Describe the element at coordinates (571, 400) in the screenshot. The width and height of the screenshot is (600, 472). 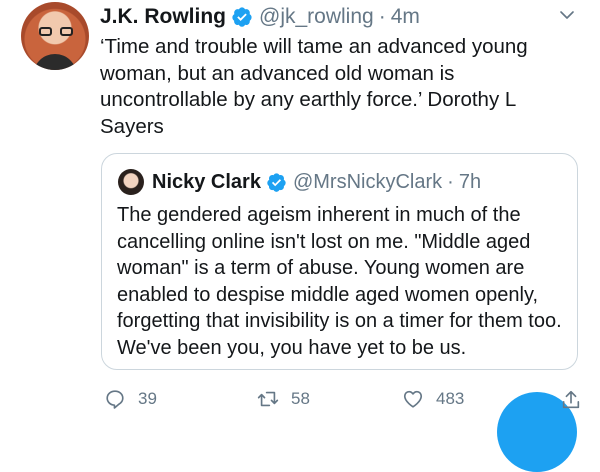
I see `share-icon` at that location.